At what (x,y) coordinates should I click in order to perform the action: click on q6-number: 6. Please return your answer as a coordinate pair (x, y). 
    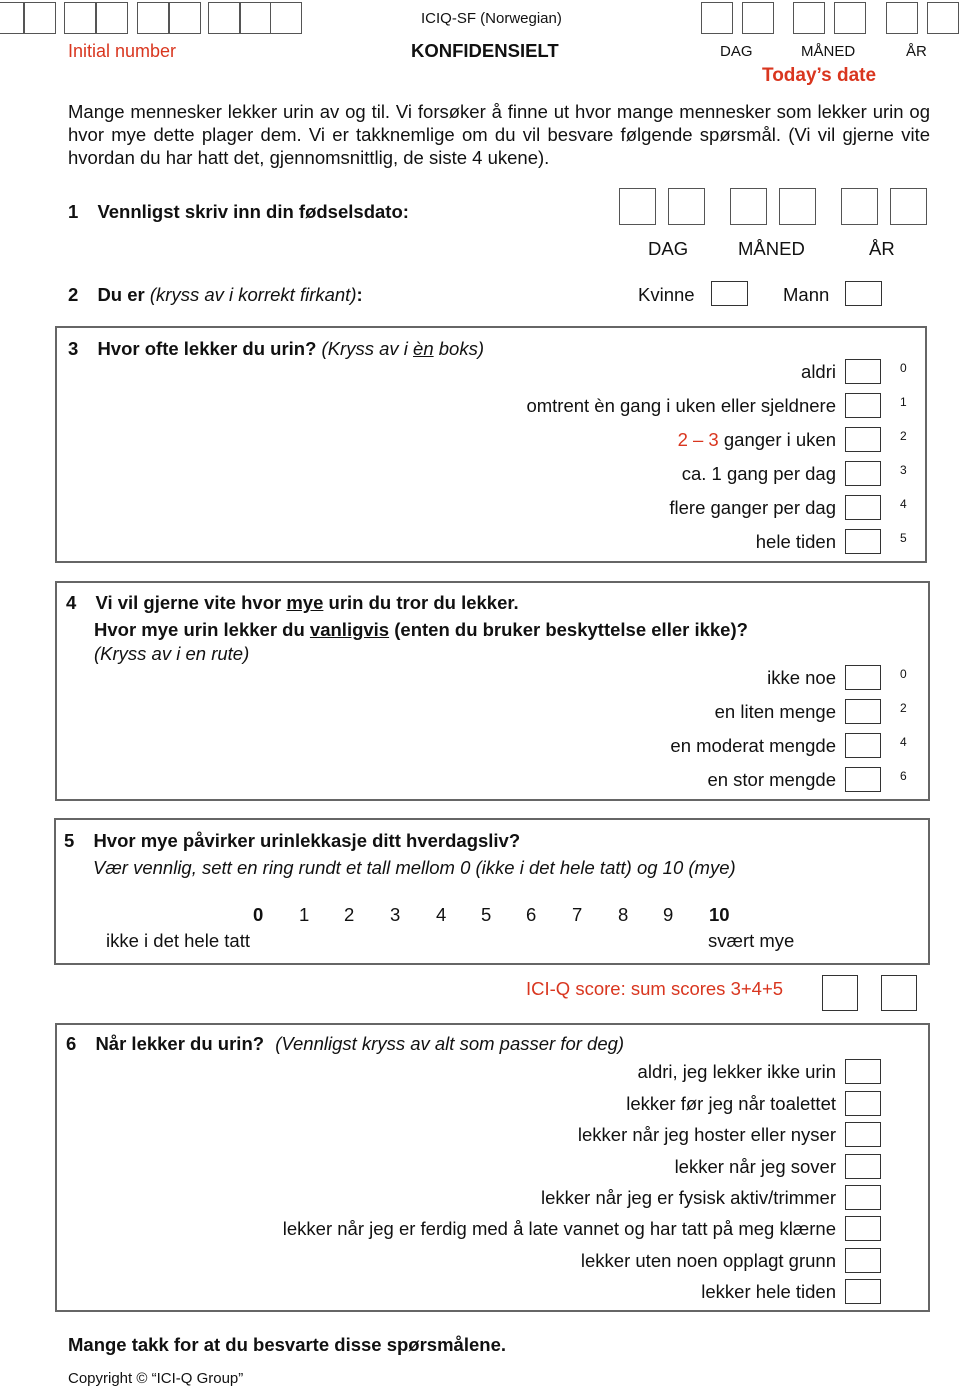
    Looking at the image, I should click on (71, 1043).